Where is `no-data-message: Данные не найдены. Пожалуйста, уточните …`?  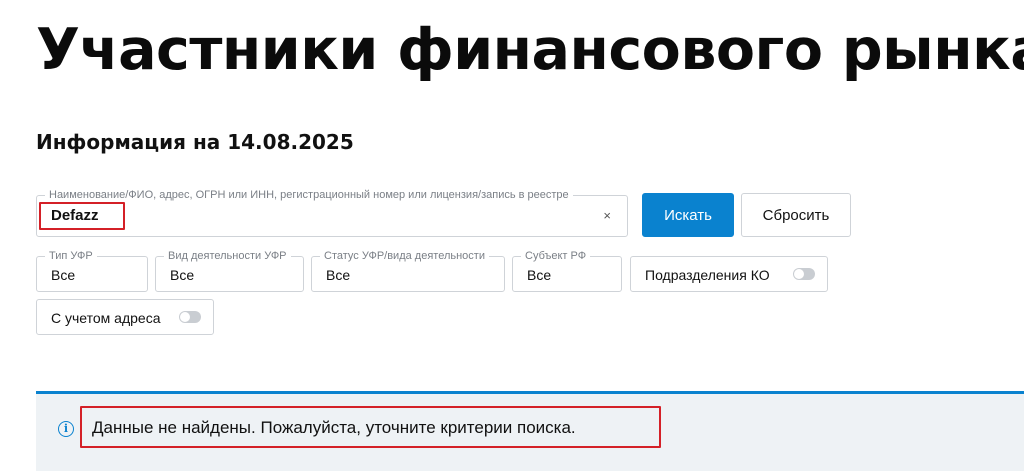
no-data-message: Данные не найдены. Пожалуйста, уточните … is located at coordinates (334, 427).